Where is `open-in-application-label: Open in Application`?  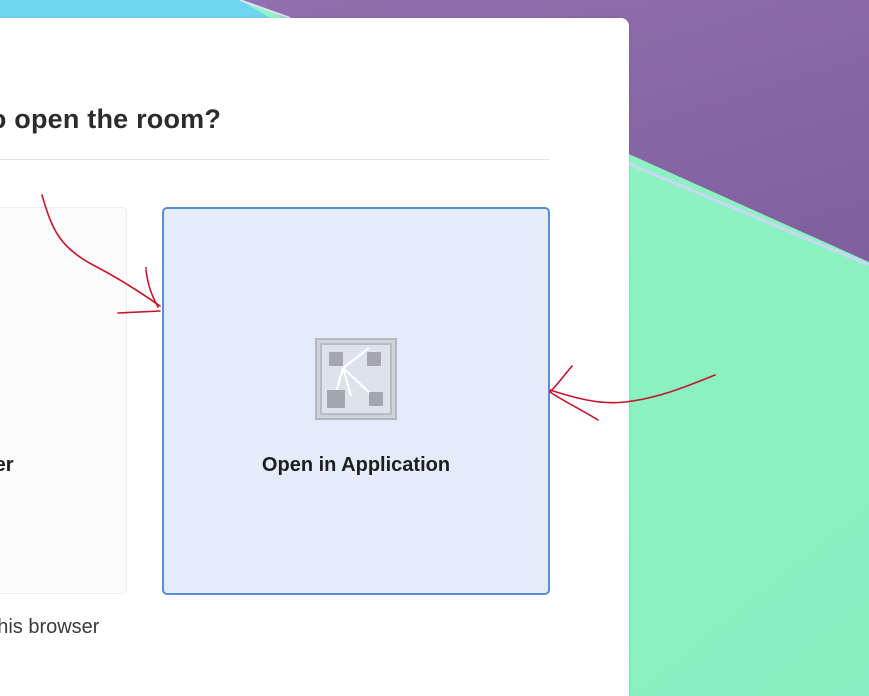
open-in-application-label: Open in Application is located at coordinates (356, 465).